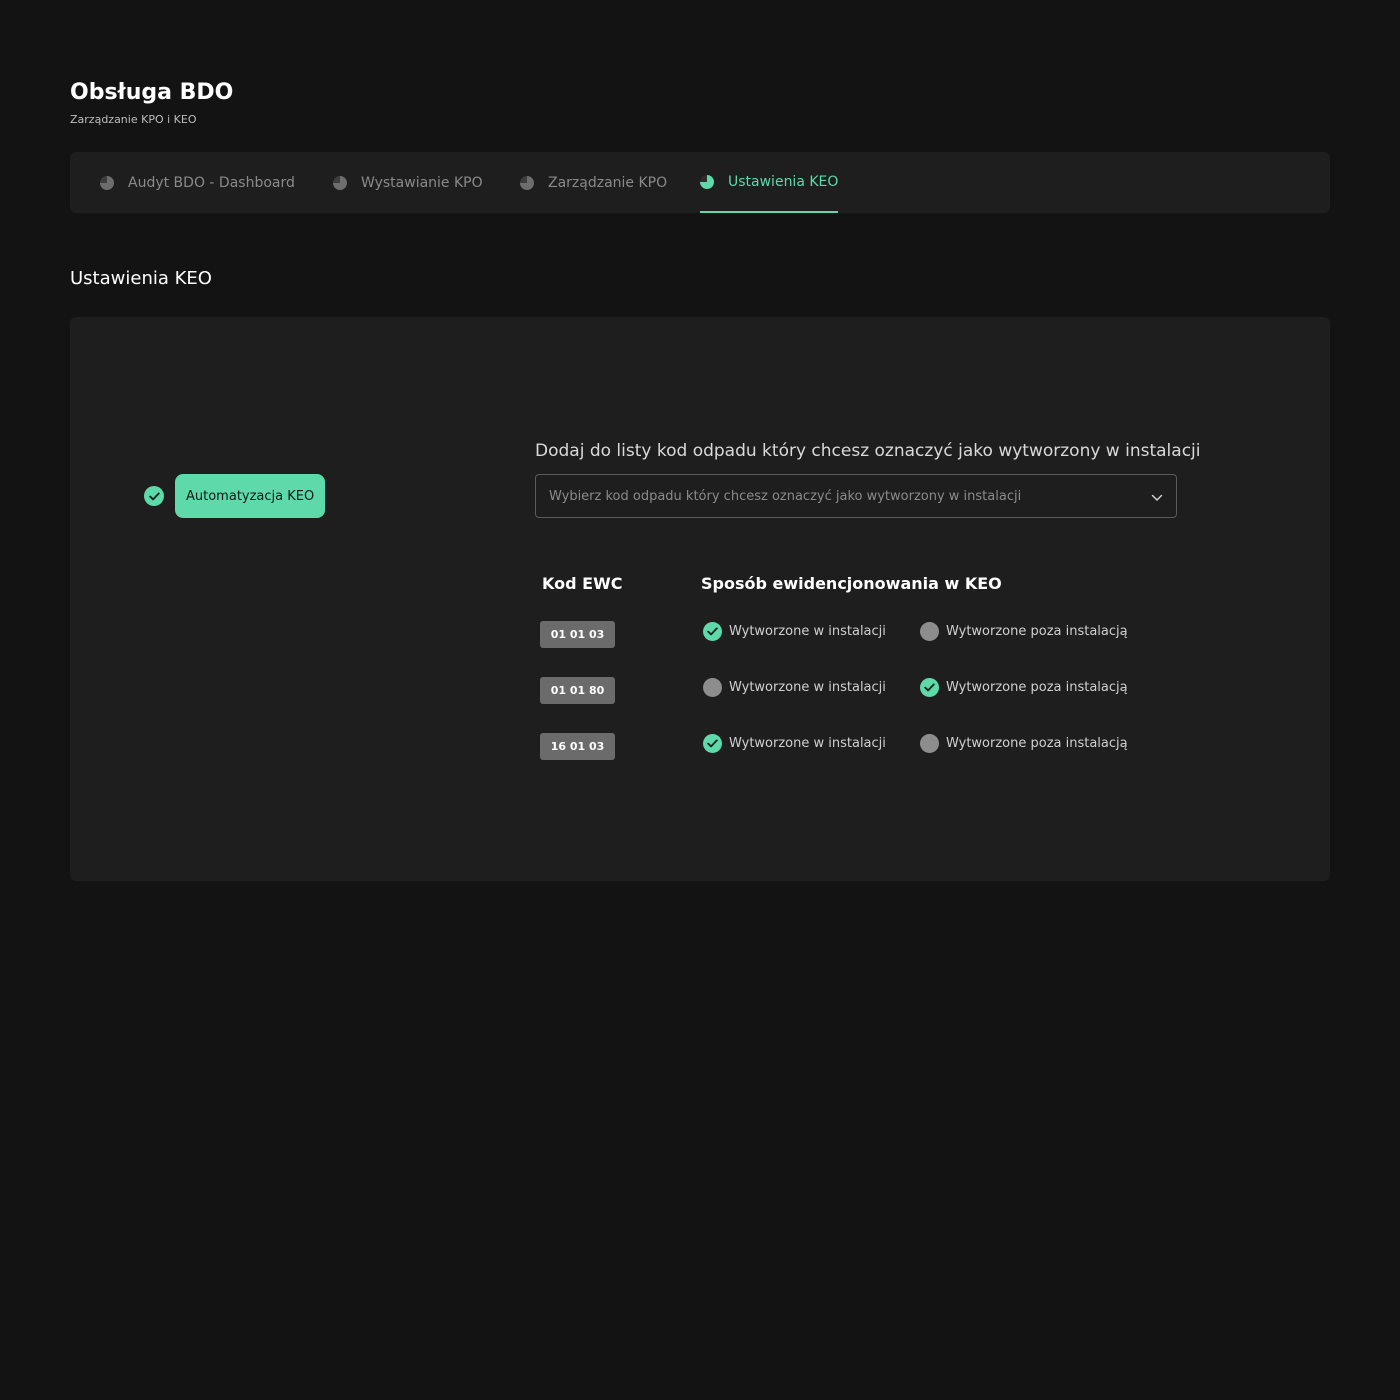 This screenshot has height=1400, width=1400. I want to click on tab-label: Audyt BDO - Dashboard, so click(211, 182).